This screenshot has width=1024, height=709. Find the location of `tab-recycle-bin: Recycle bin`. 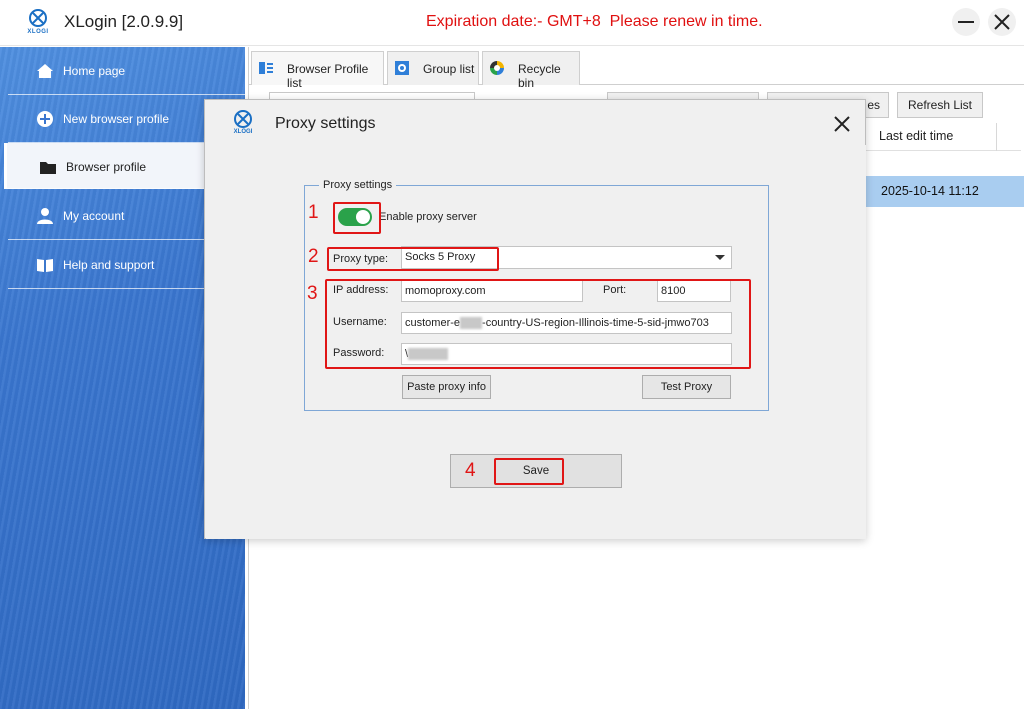

tab-recycle-bin: Recycle bin is located at coordinates (531, 70).